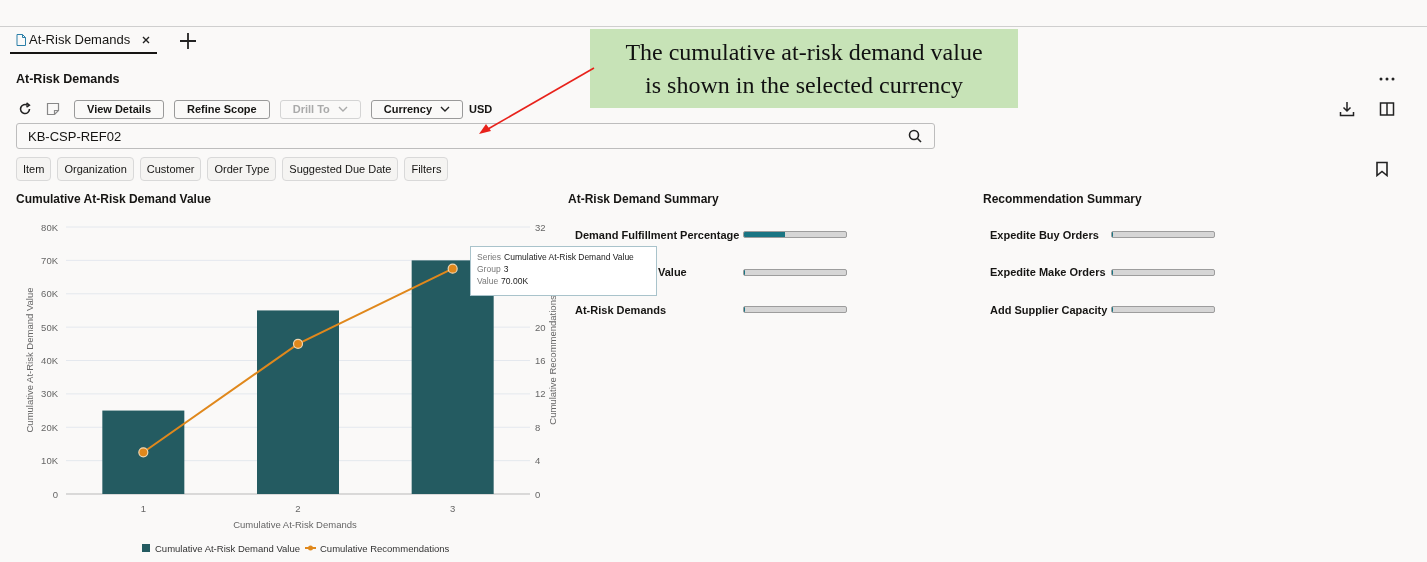 This screenshot has width=1427, height=562. Describe the element at coordinates (552, 360) in the screenshot. I see `axis-title: Cumulative Recommendations` at that location.